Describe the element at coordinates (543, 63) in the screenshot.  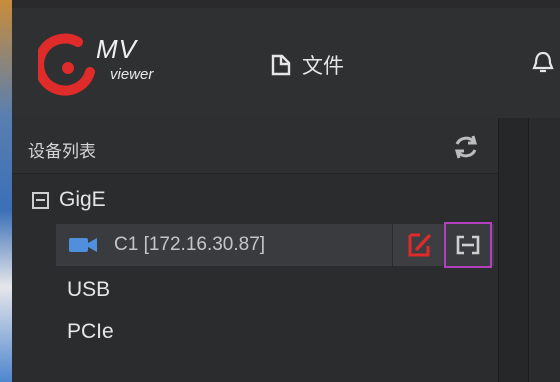
I see `bell-icon` at that location.